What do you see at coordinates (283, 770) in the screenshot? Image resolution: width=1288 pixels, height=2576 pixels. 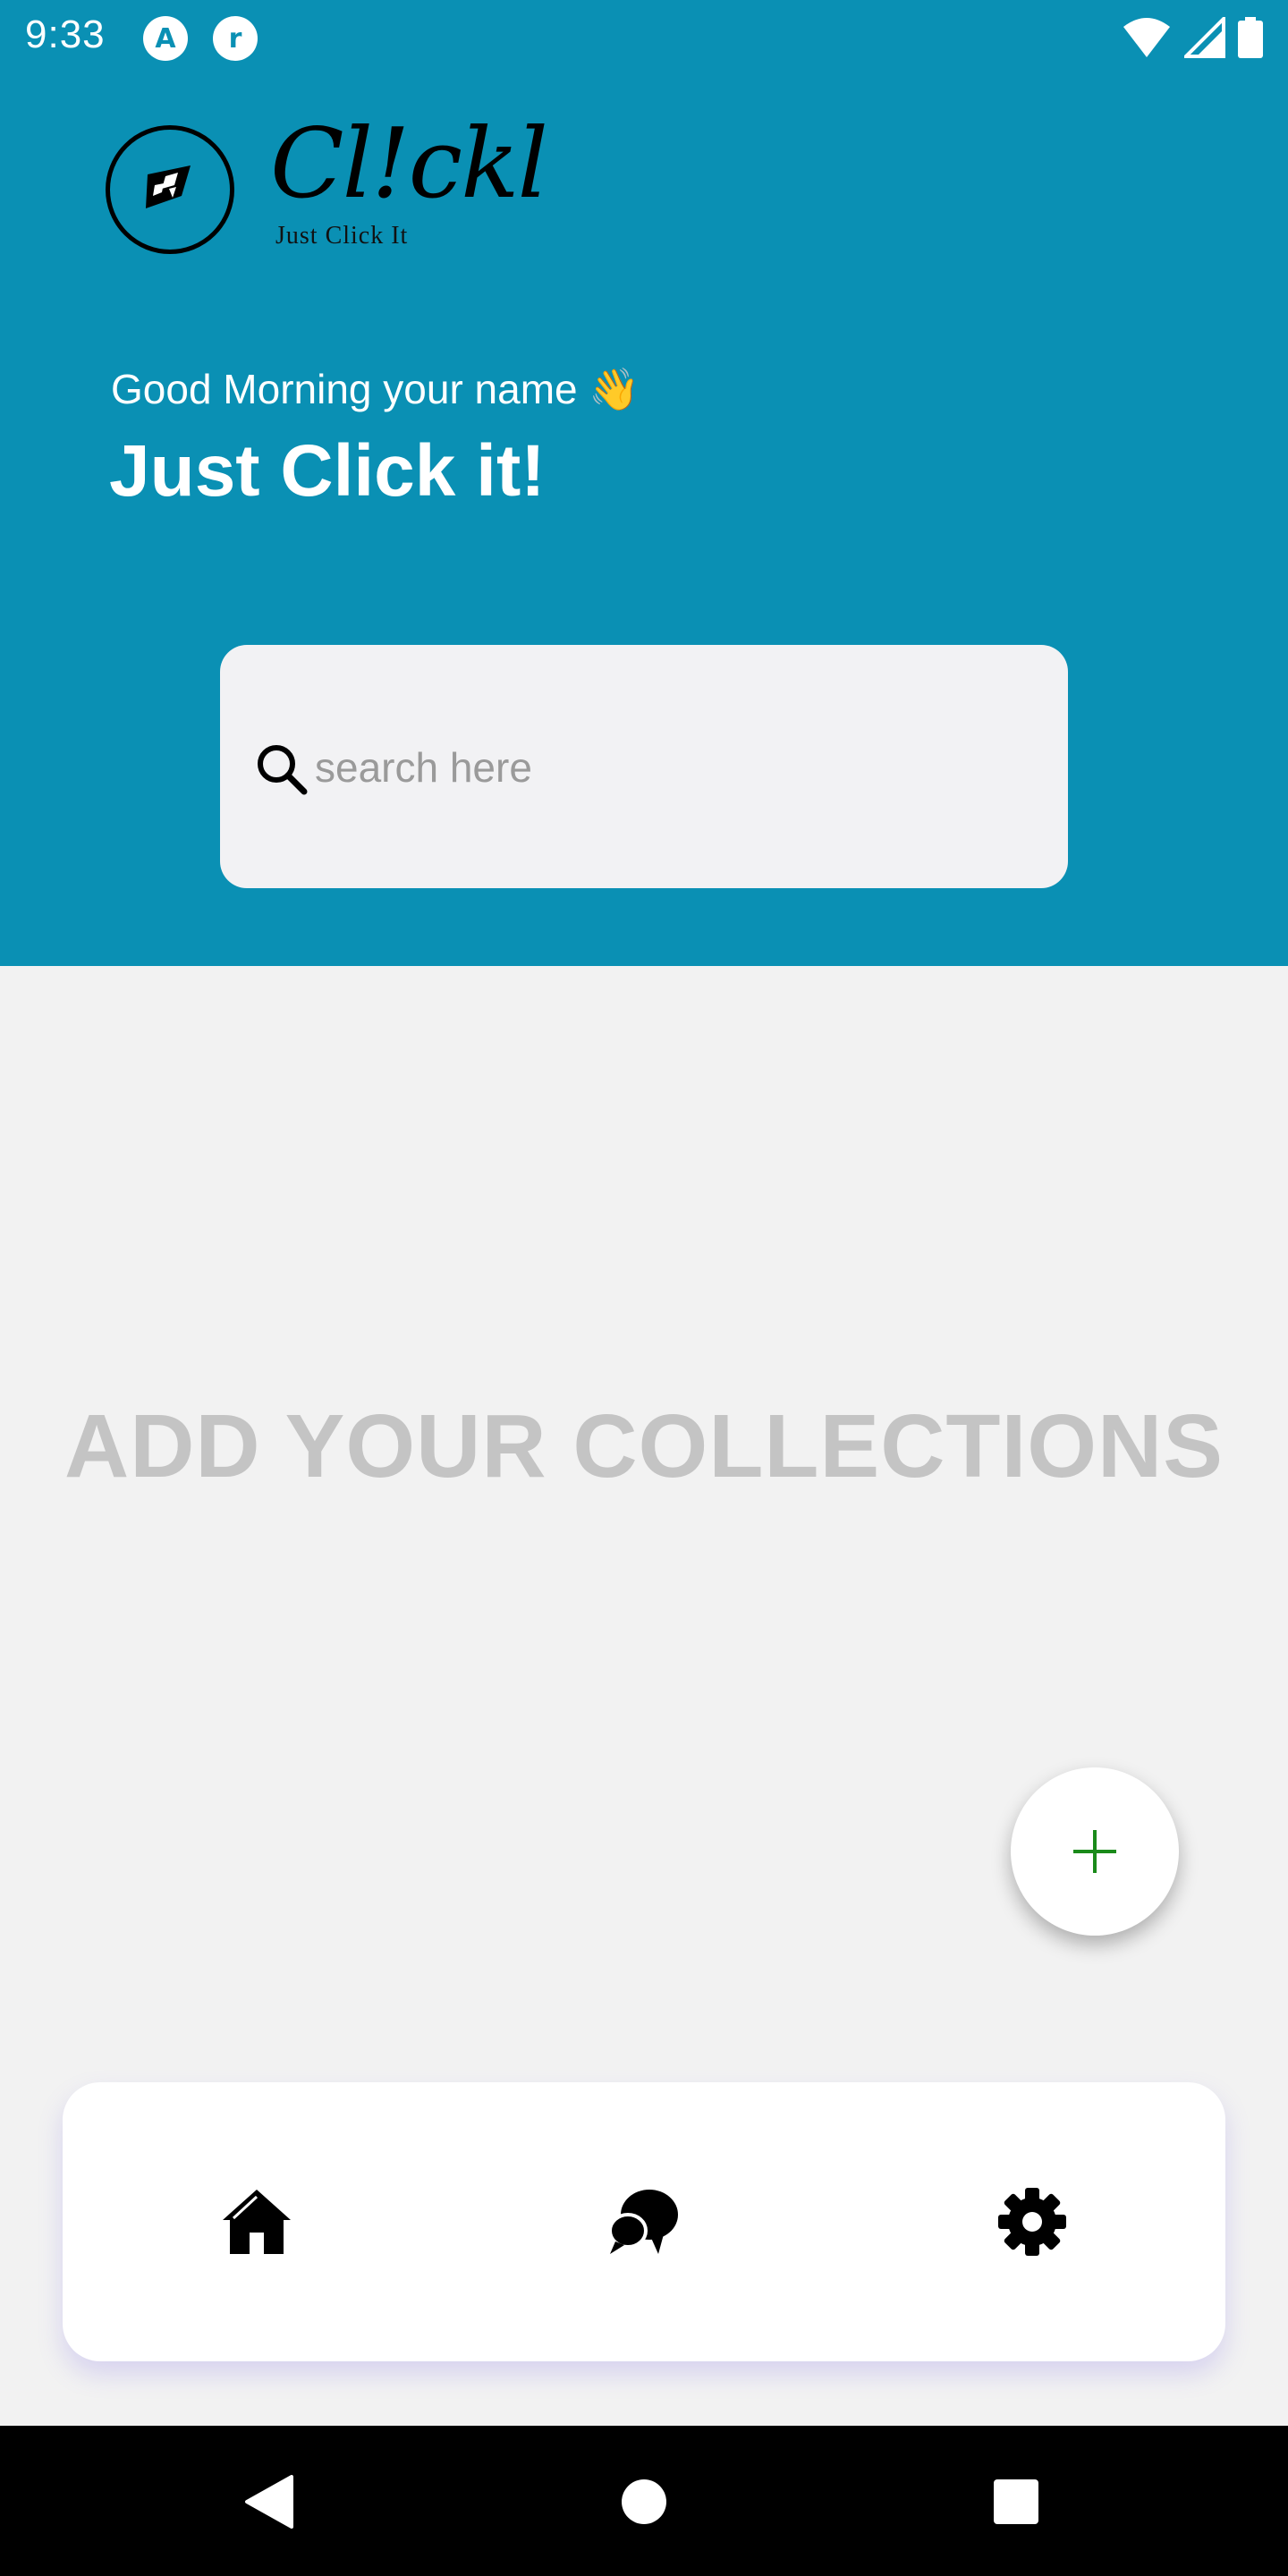 I see `search-icon` at bounding box center [283, 770].